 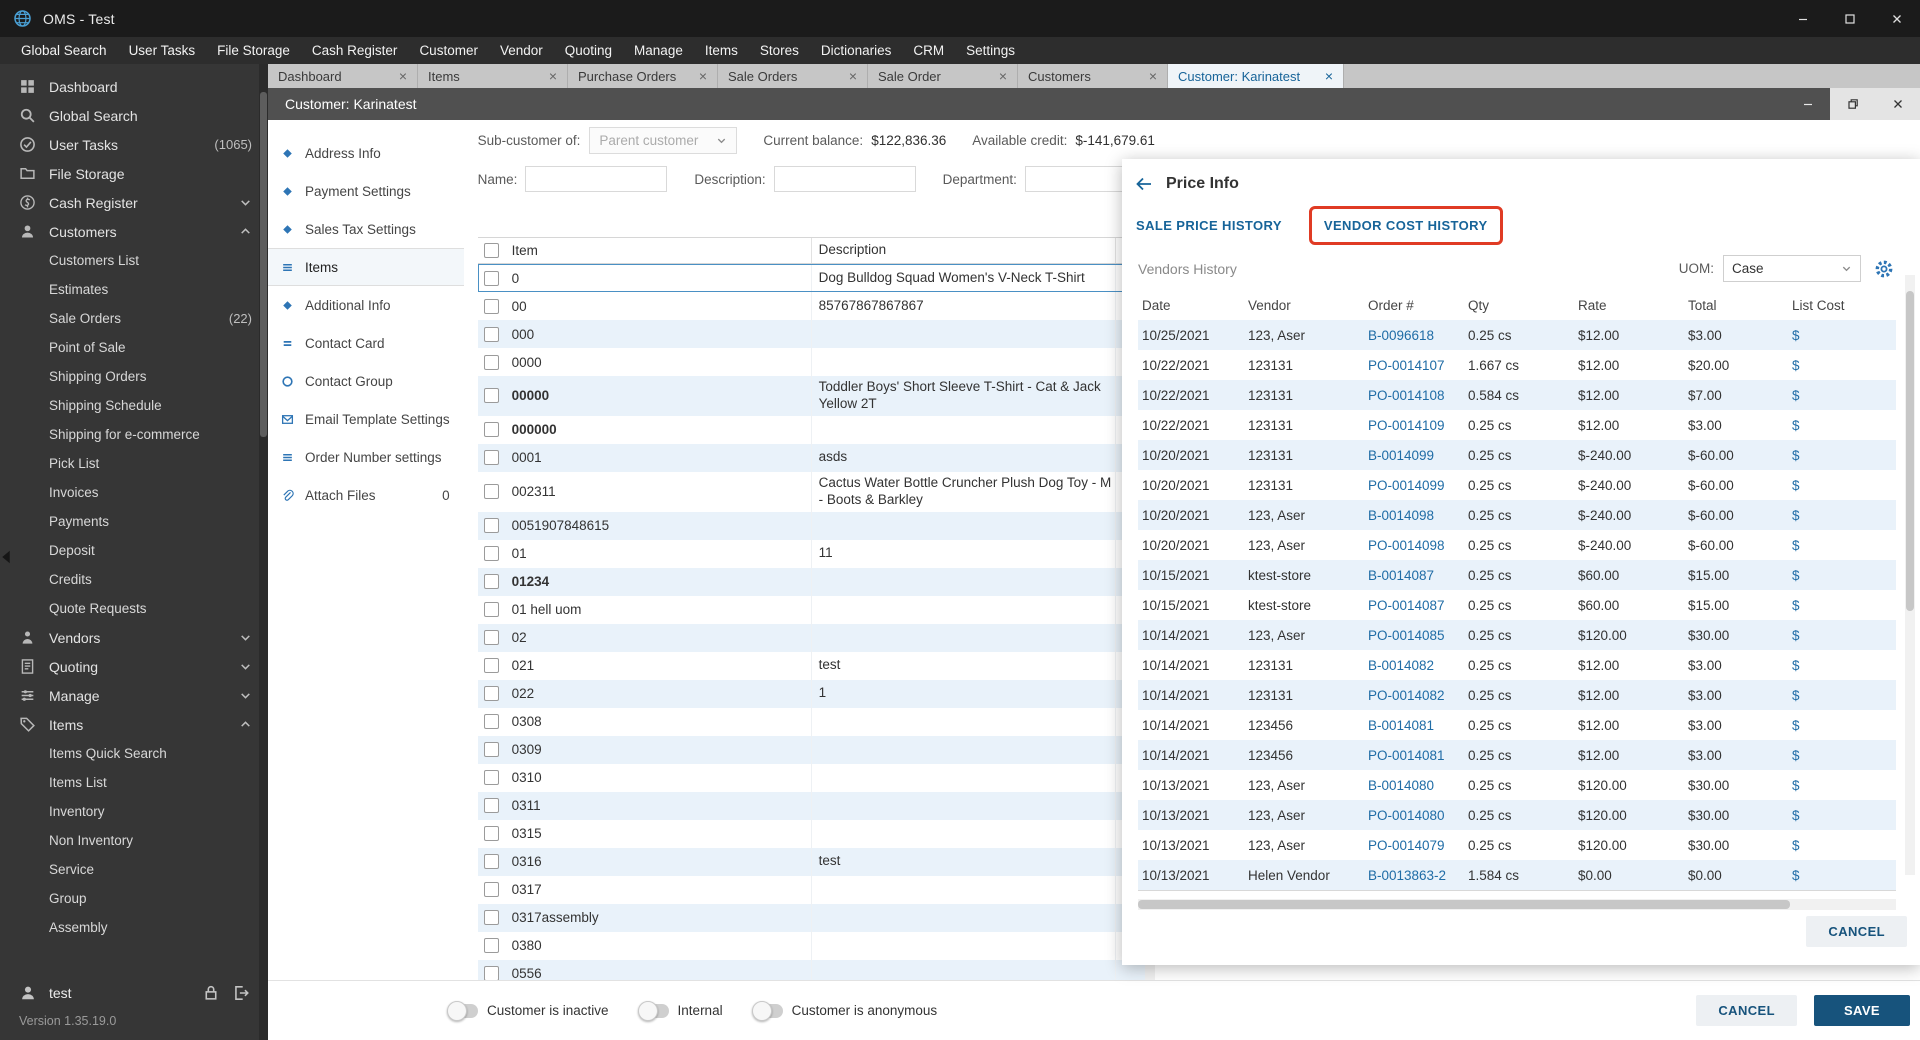 What do you see at coordinates (134, 318) in the screenshot?
I see `sidebar-item-sale-orders: Sale Orders (22)` at bounding box center [134, 318].